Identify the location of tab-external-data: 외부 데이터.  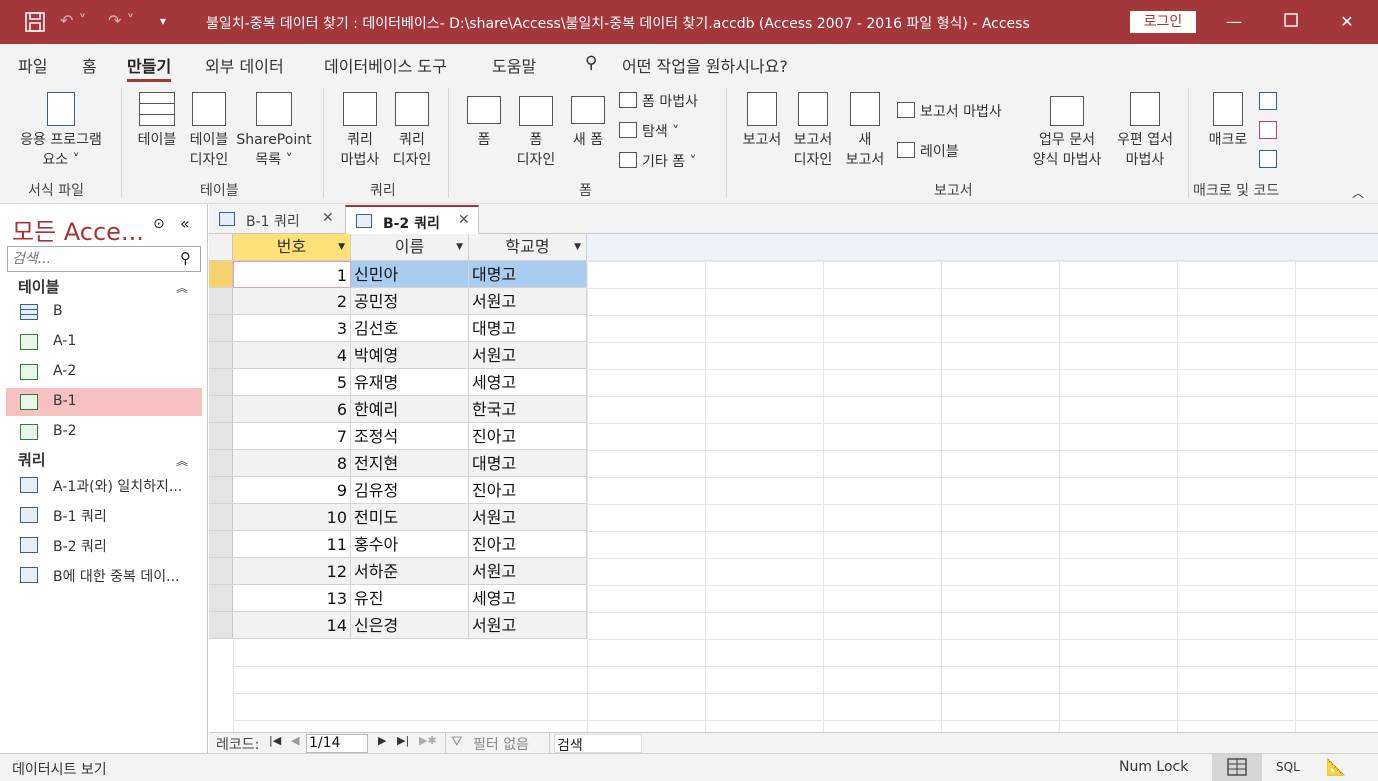
(244, 65).